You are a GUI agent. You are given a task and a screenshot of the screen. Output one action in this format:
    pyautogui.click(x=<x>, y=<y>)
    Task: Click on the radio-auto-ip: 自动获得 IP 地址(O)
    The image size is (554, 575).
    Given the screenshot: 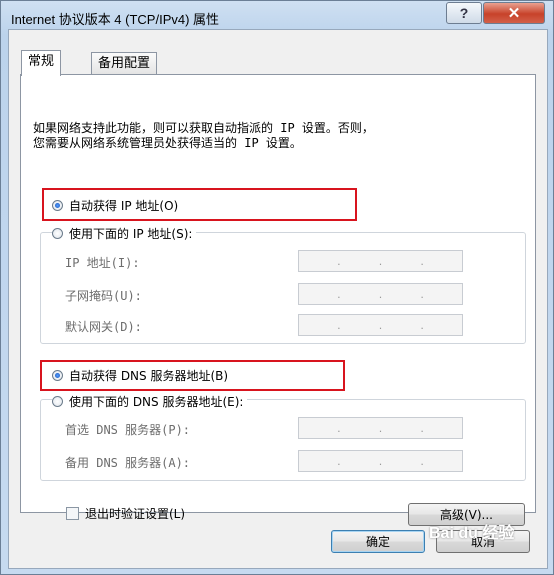 What is the action you would take?
    pyautogui.click(x=115, y=205)
    